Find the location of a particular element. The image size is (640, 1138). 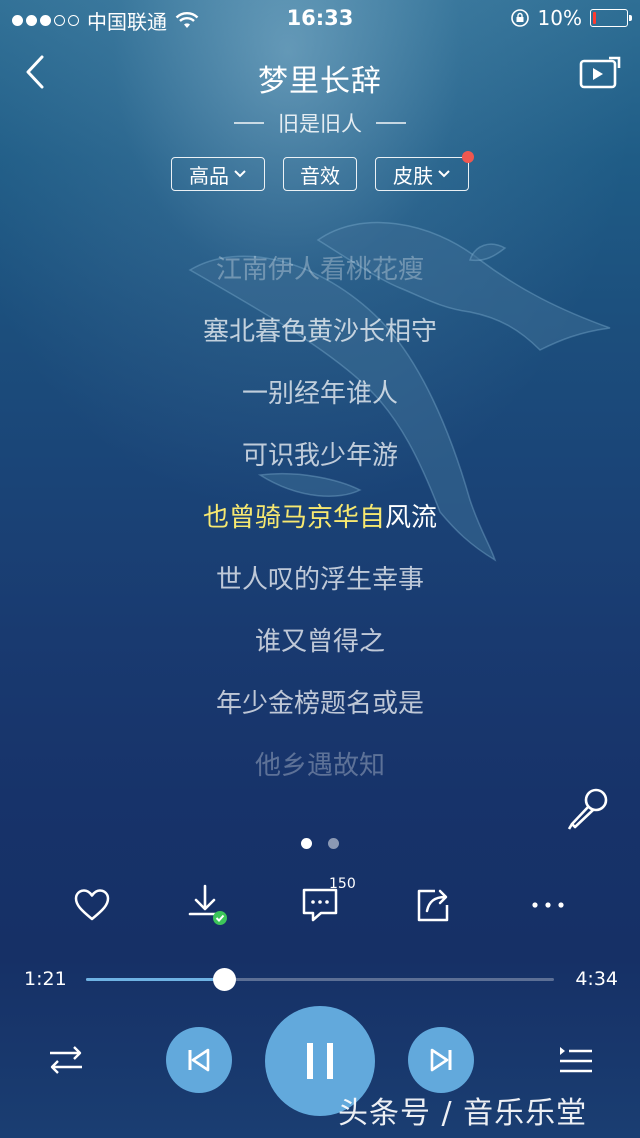

current-time: 1:21 is located at coordinates (45, 979).